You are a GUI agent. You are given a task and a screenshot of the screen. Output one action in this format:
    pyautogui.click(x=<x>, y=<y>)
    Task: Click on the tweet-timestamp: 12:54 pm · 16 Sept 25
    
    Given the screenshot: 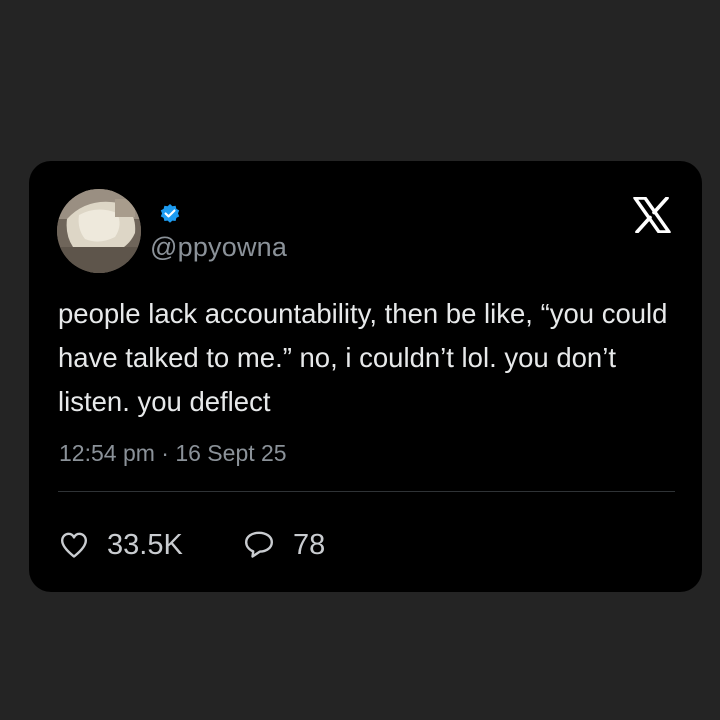 What is the action you would take?
    pyautogui.click(x=173, y=453)
    